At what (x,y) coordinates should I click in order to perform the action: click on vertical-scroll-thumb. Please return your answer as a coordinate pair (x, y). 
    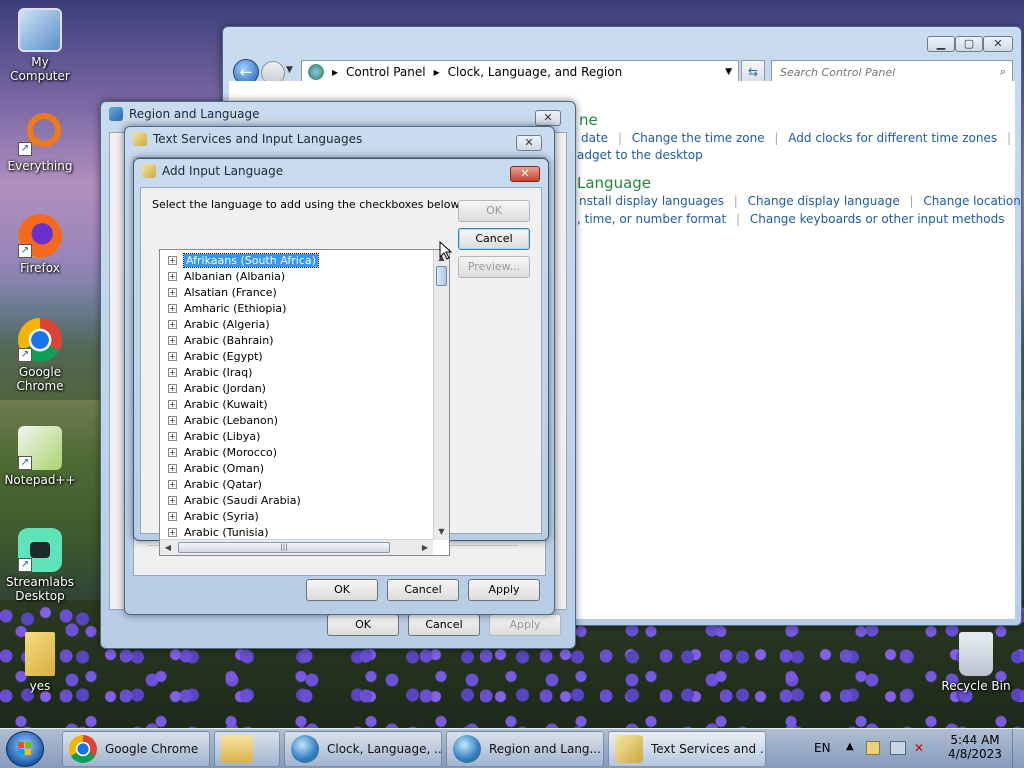
    Looking at the image, I should click on (441, 276).